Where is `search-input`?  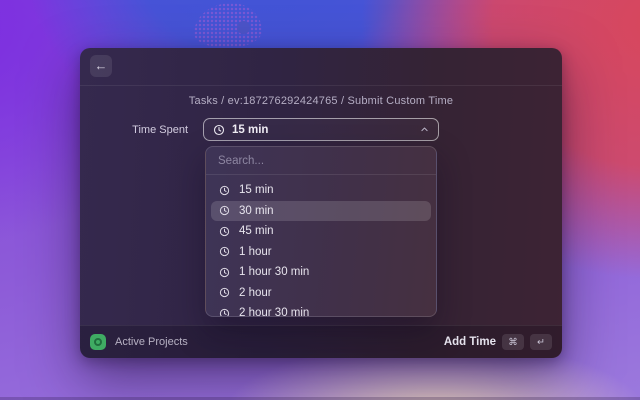 search-input is located at coordinates (321, 160).